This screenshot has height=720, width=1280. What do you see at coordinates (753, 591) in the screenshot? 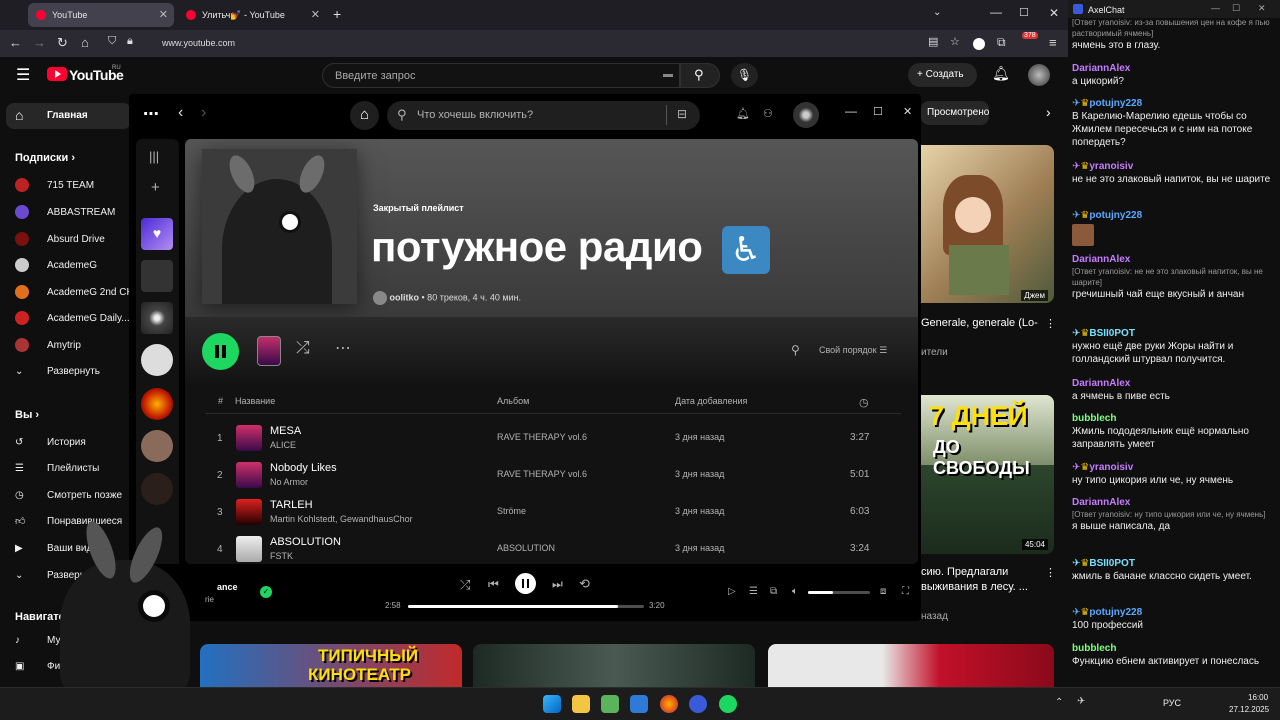
I see `queue-icon: ☰` at bounding box center [753, 591].